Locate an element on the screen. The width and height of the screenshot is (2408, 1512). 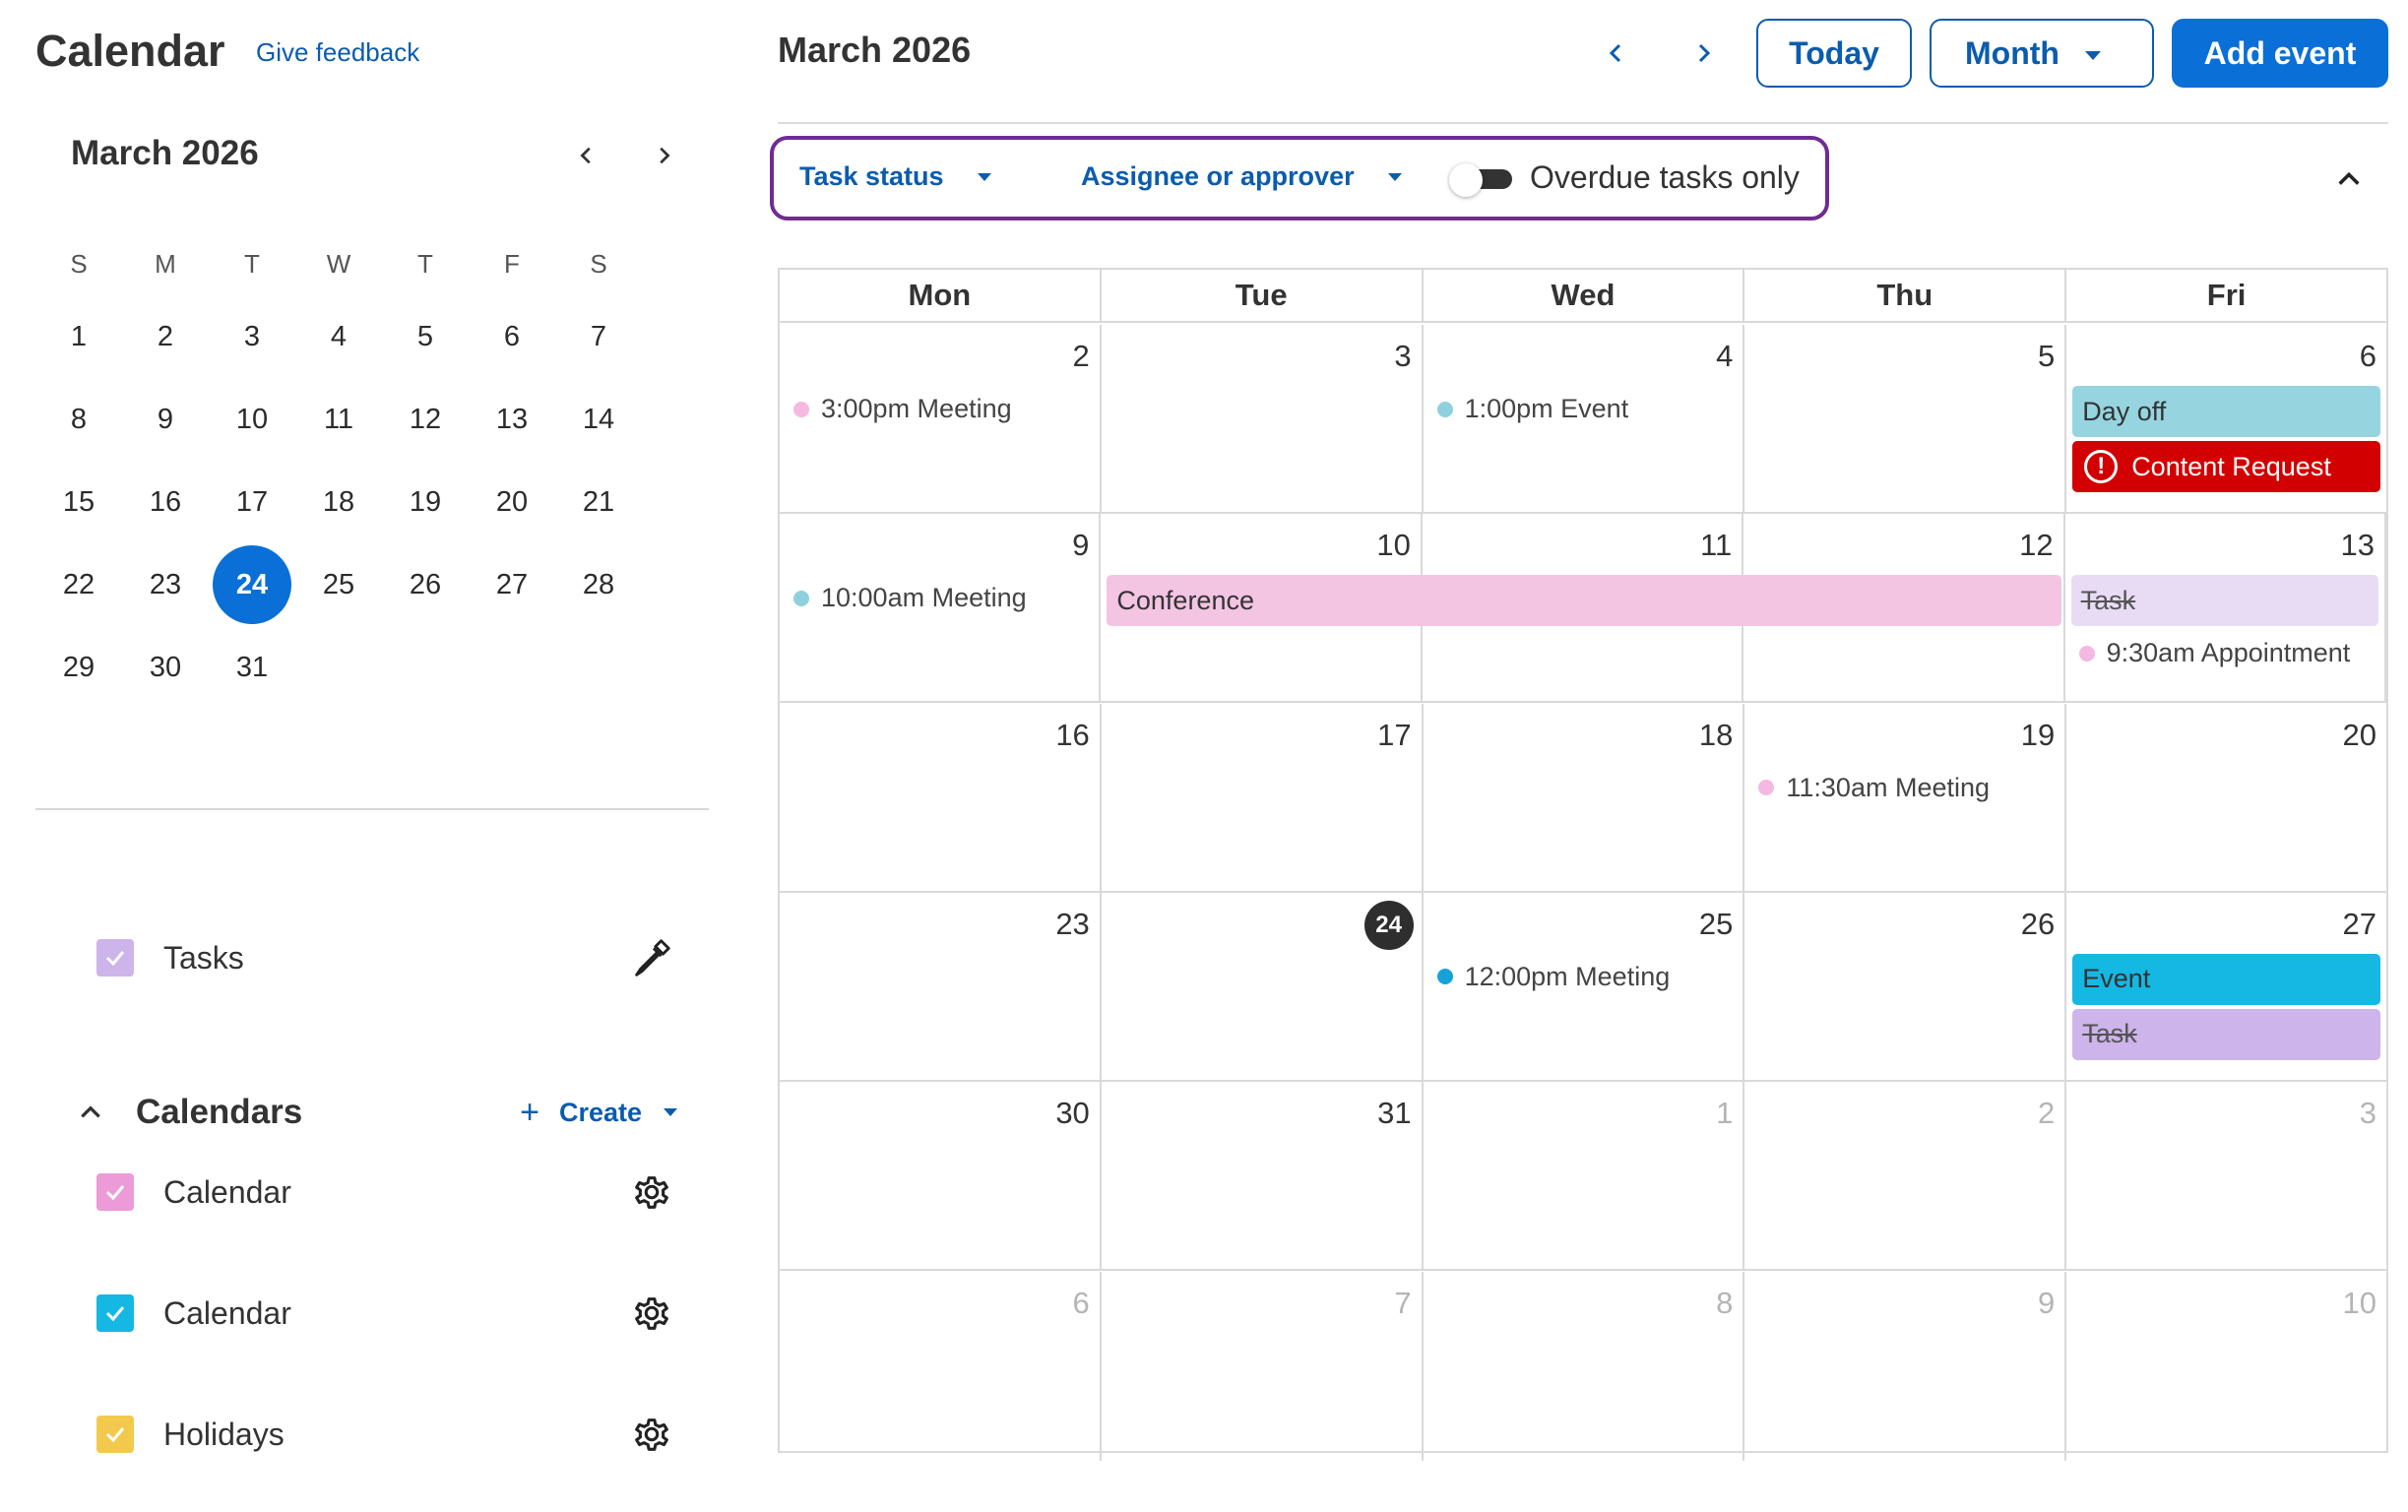
mini-day-number: 21 is located at coordinates (598, 501).